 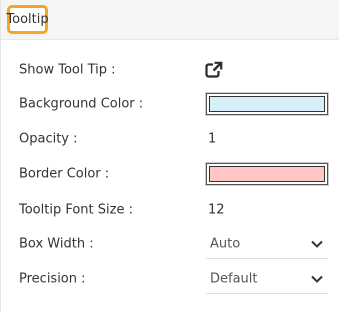 I want to click on box-width-label: Box Width :, so click(x=56, y=244).